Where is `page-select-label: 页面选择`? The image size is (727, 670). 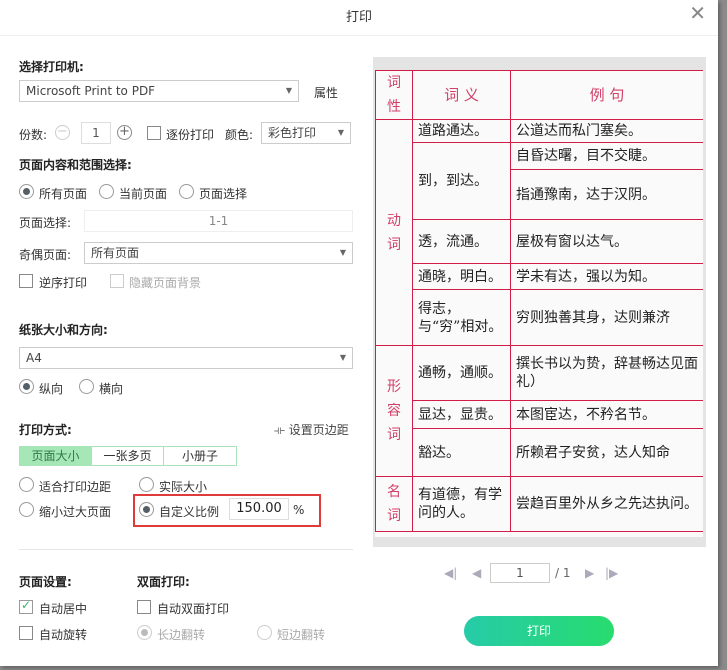 page-select-label: 页面选择 is located at coordinates (223, 194).